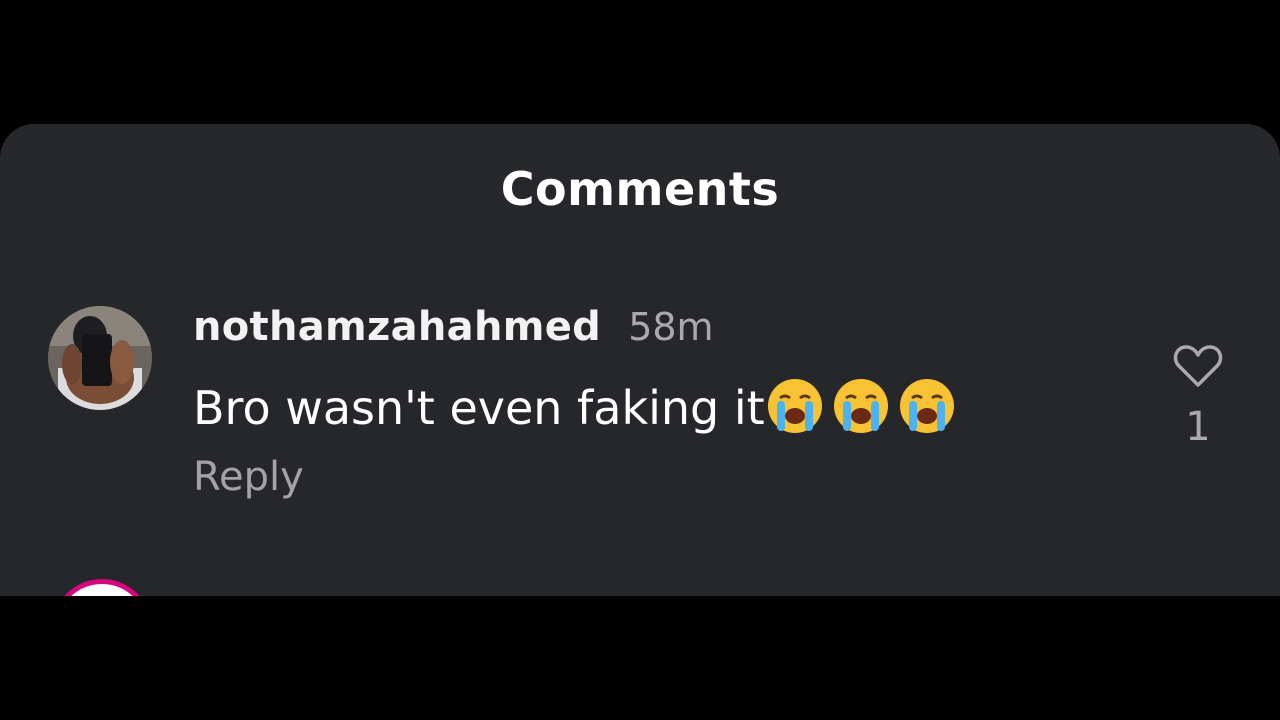 Image resolution: width=1280 pixels, height=720 pixels. Describe the element at coordinates (671, 327) in the screenshot. I see `timestamp: 58m` at that location.